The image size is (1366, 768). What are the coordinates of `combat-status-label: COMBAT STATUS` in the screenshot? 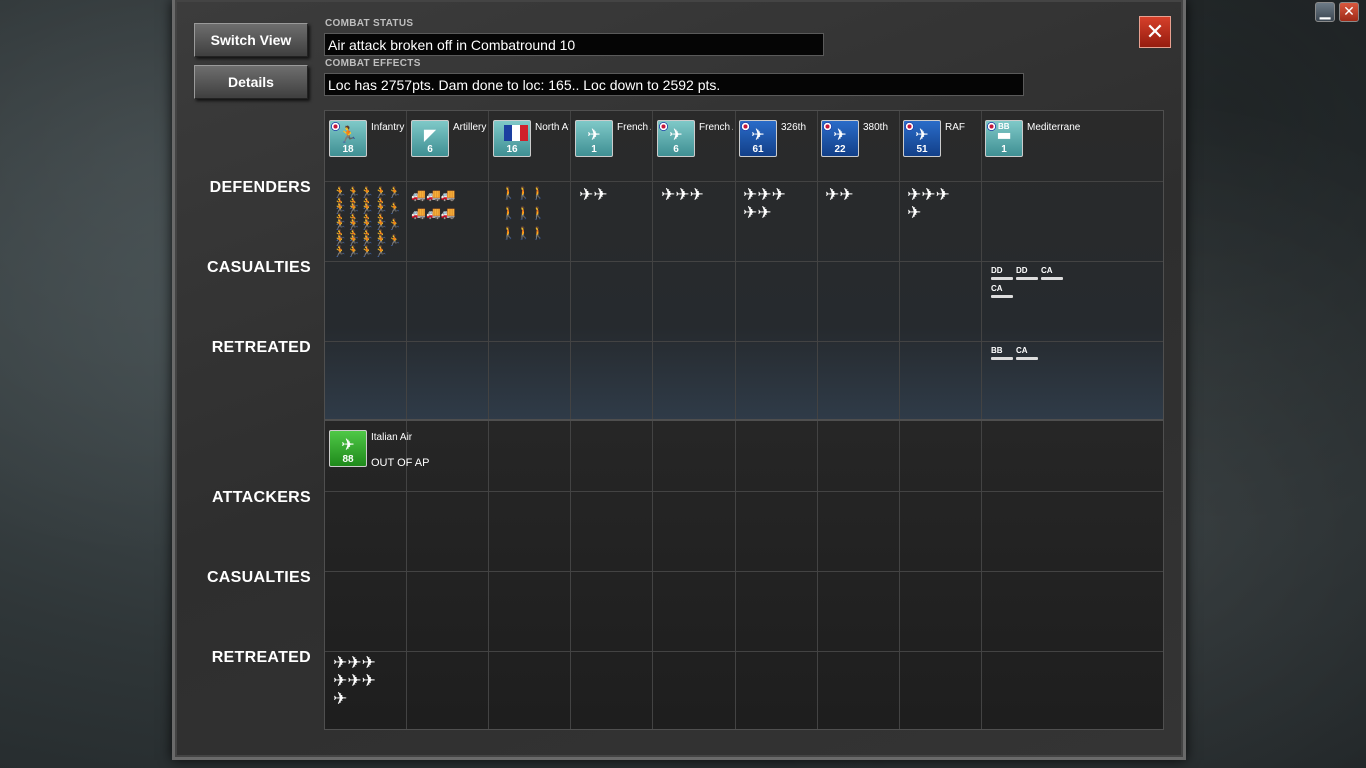 It's located at (369, 23).